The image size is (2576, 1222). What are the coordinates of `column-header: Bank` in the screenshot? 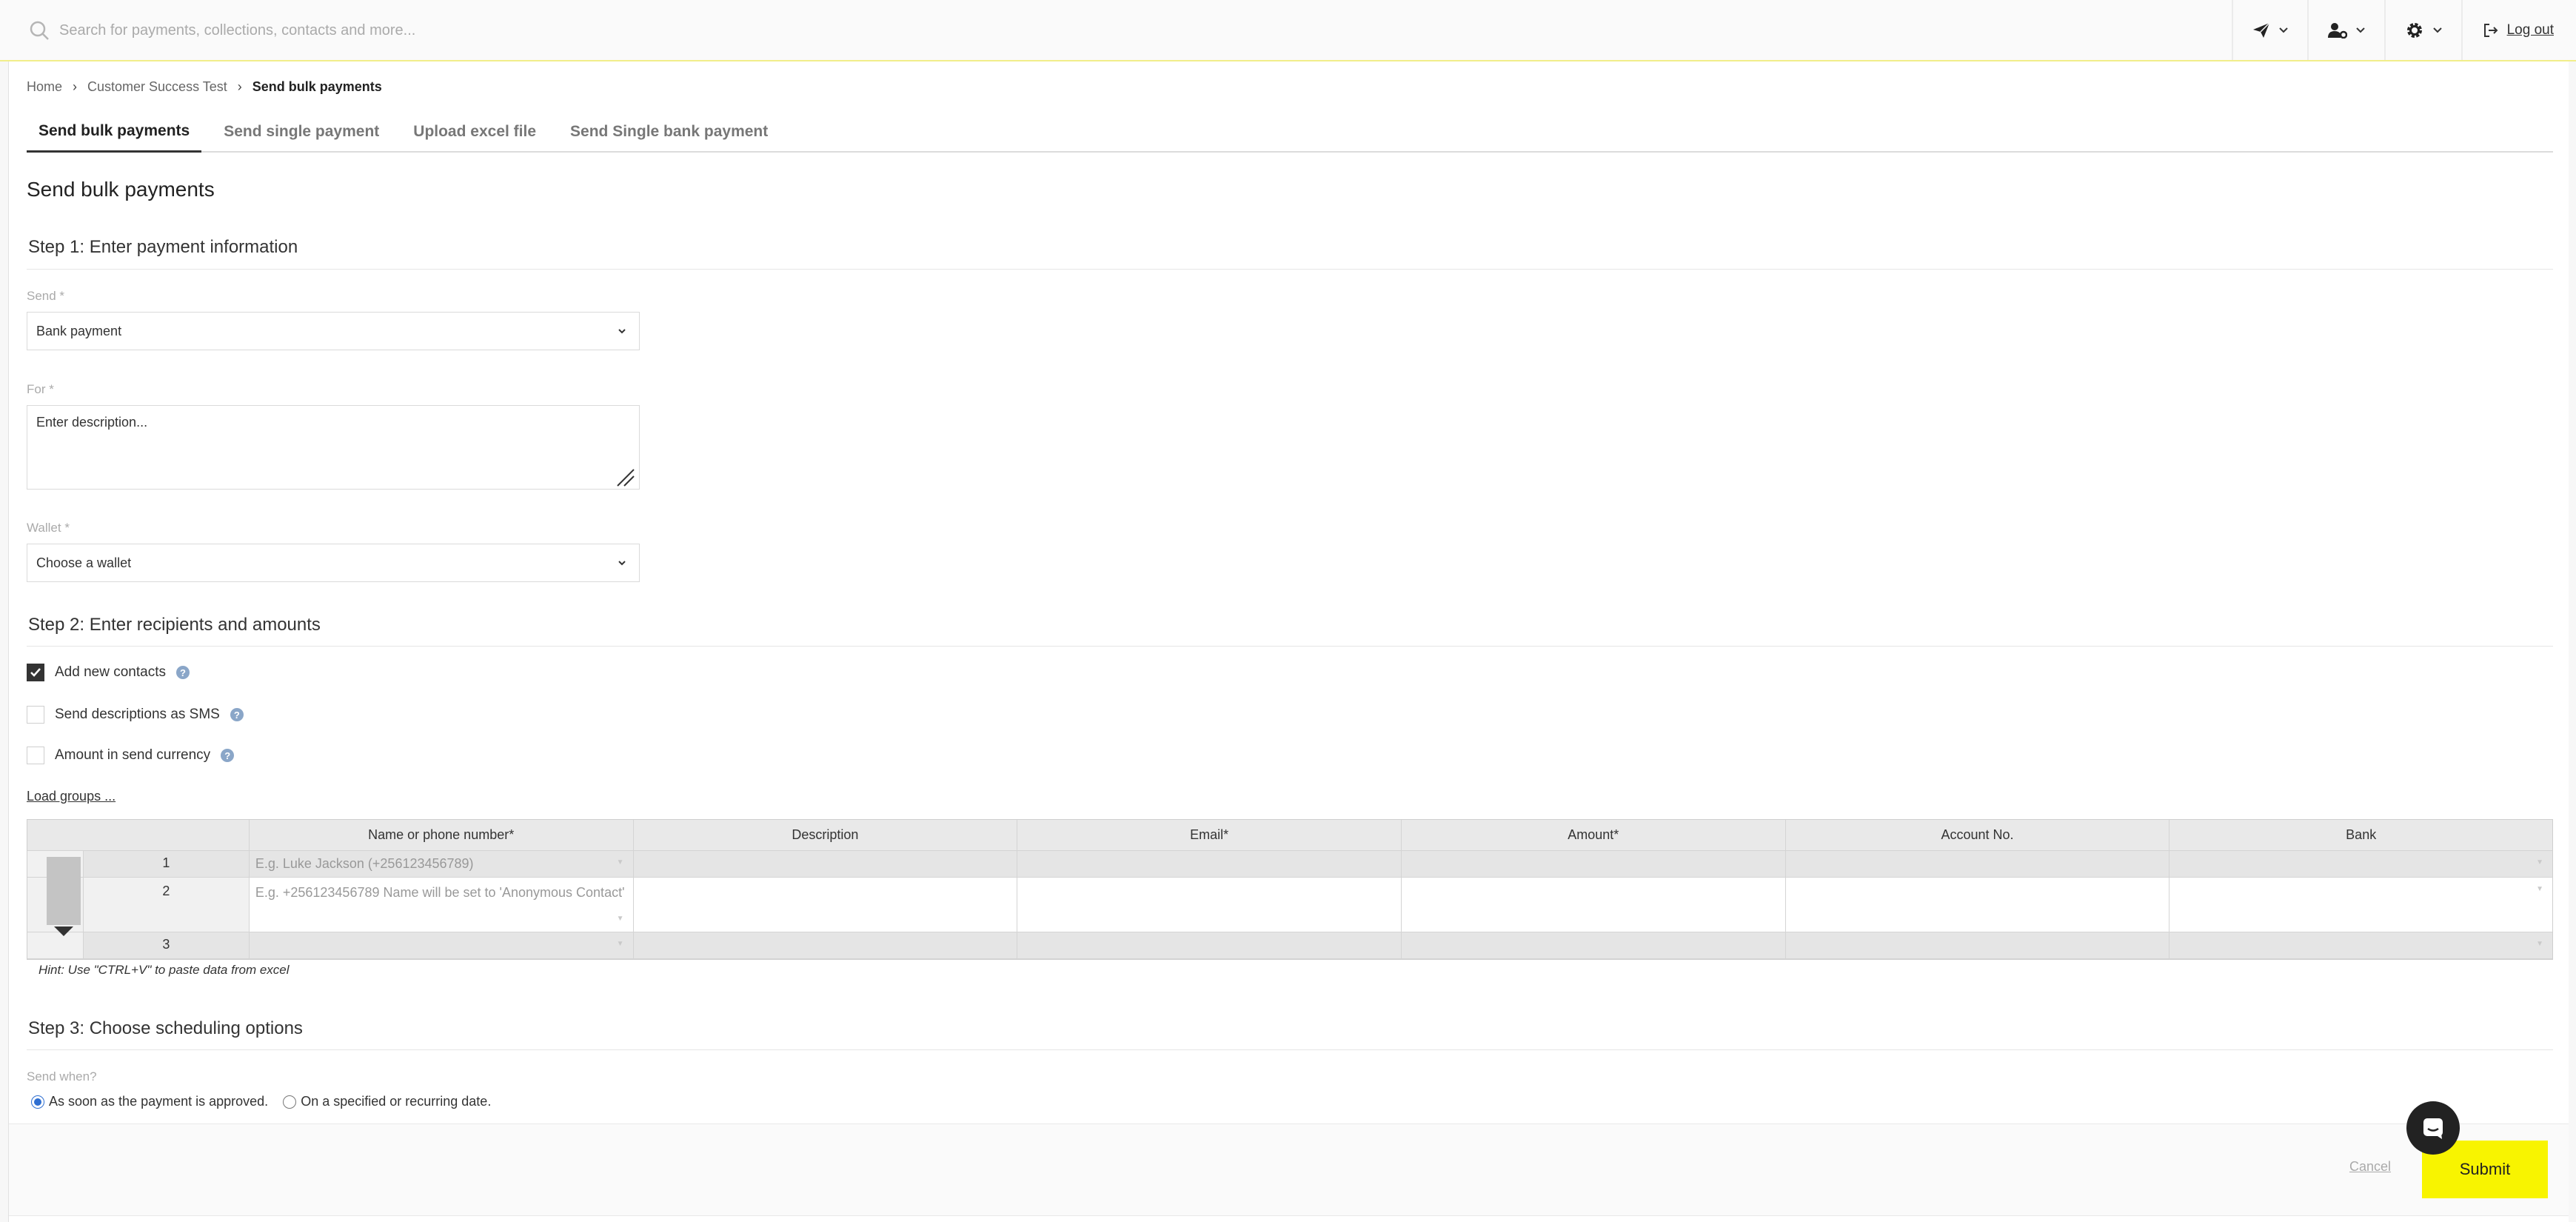 It's located at (2361, 836).